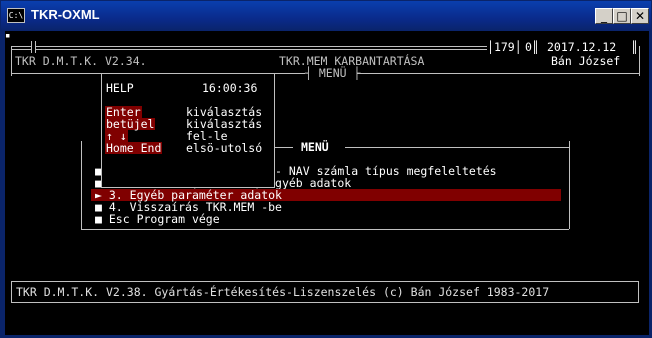  I want to click on header-date: 2017.12.12, so click(582, 47).